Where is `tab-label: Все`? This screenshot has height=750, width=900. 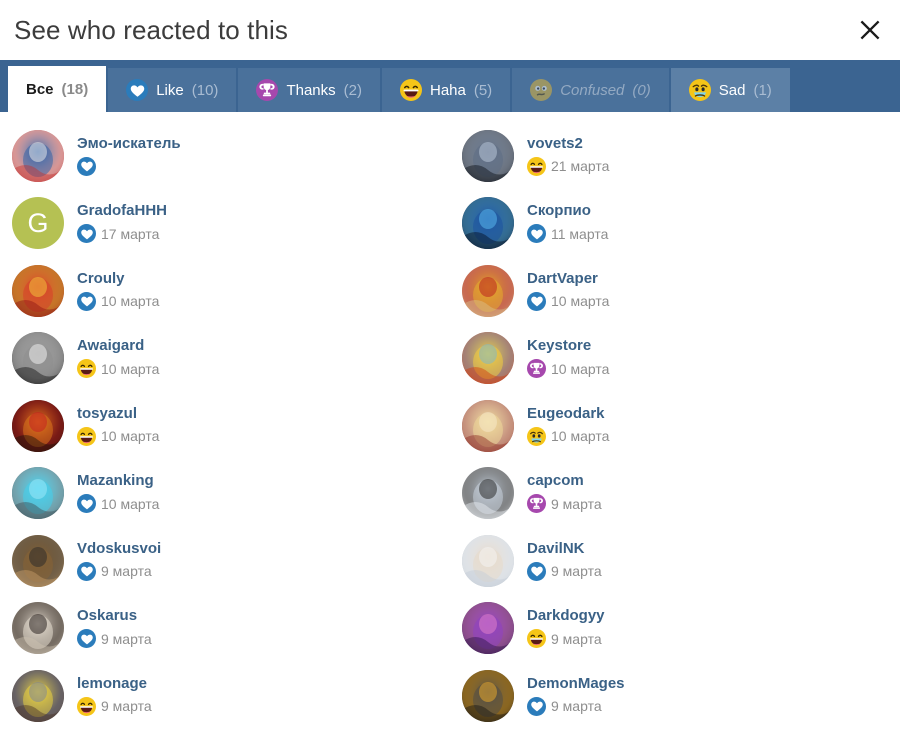
tab-label: Все is located at coordinates (40, 89).